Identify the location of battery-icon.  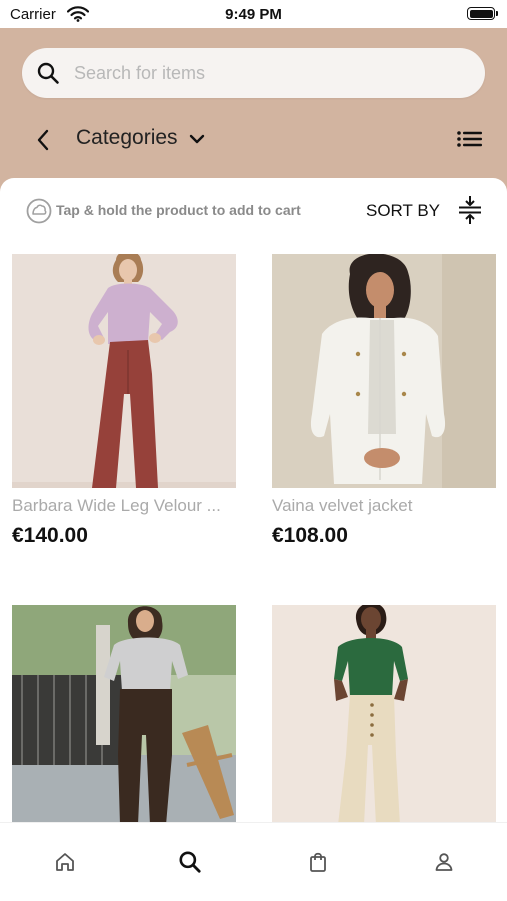
(482, 13).